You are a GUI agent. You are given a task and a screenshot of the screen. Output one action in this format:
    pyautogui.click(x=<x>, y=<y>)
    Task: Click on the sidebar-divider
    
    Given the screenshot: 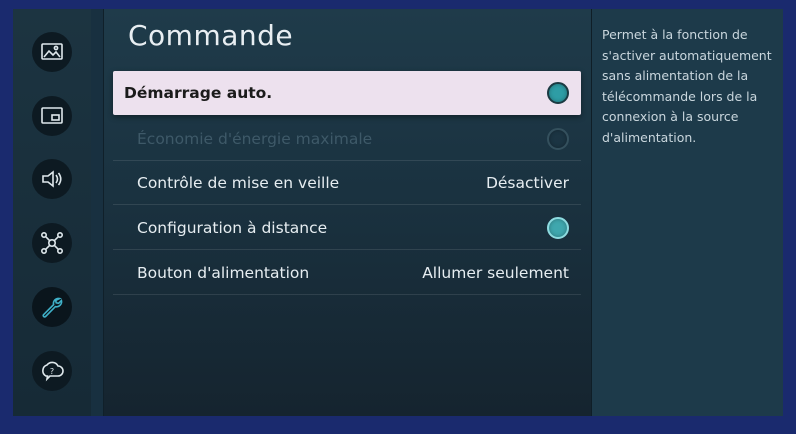 What is the action you would take?
    pyautogui.click(x=97, y=212)
    